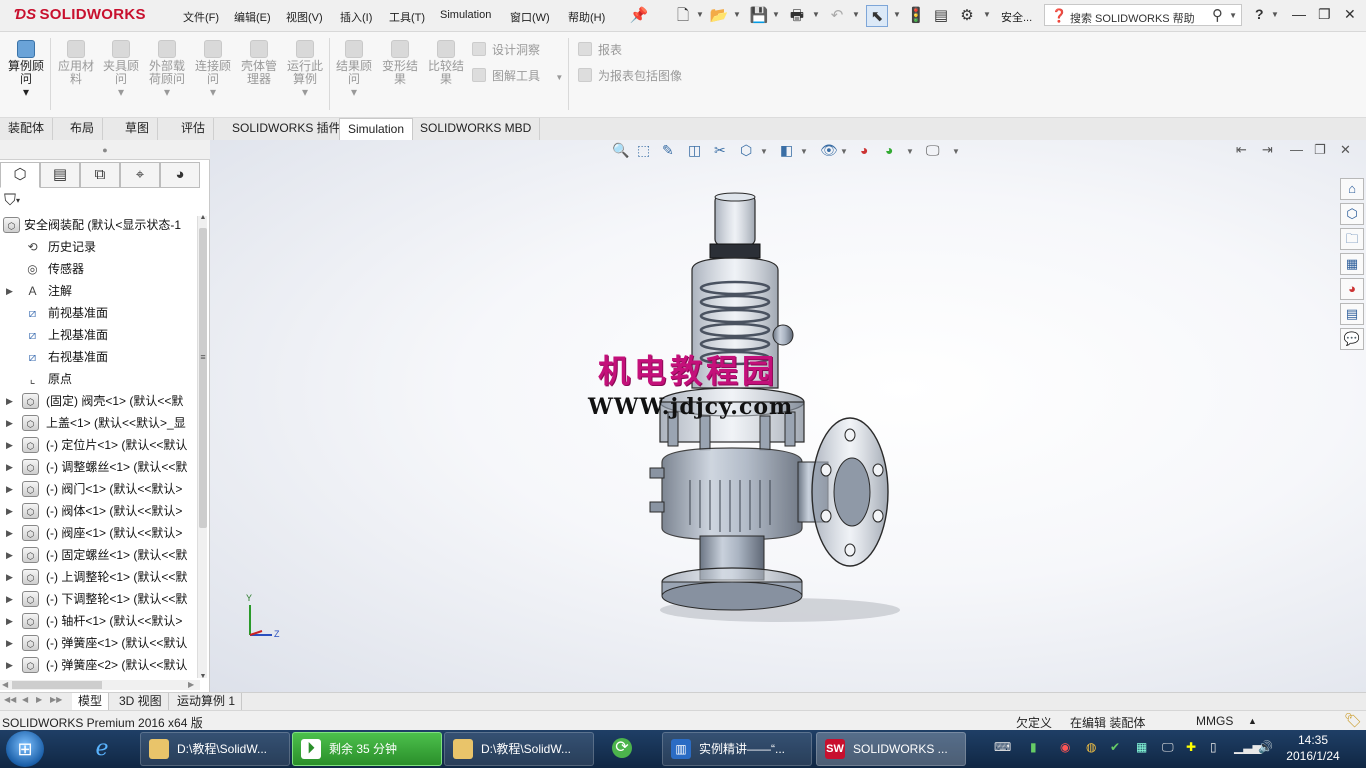 This screenshot has width=1366, height=768. Describe the element at coordinates (100, 175) in the screenshot. I see `configuration-manager-icon: ⧉` at that location.